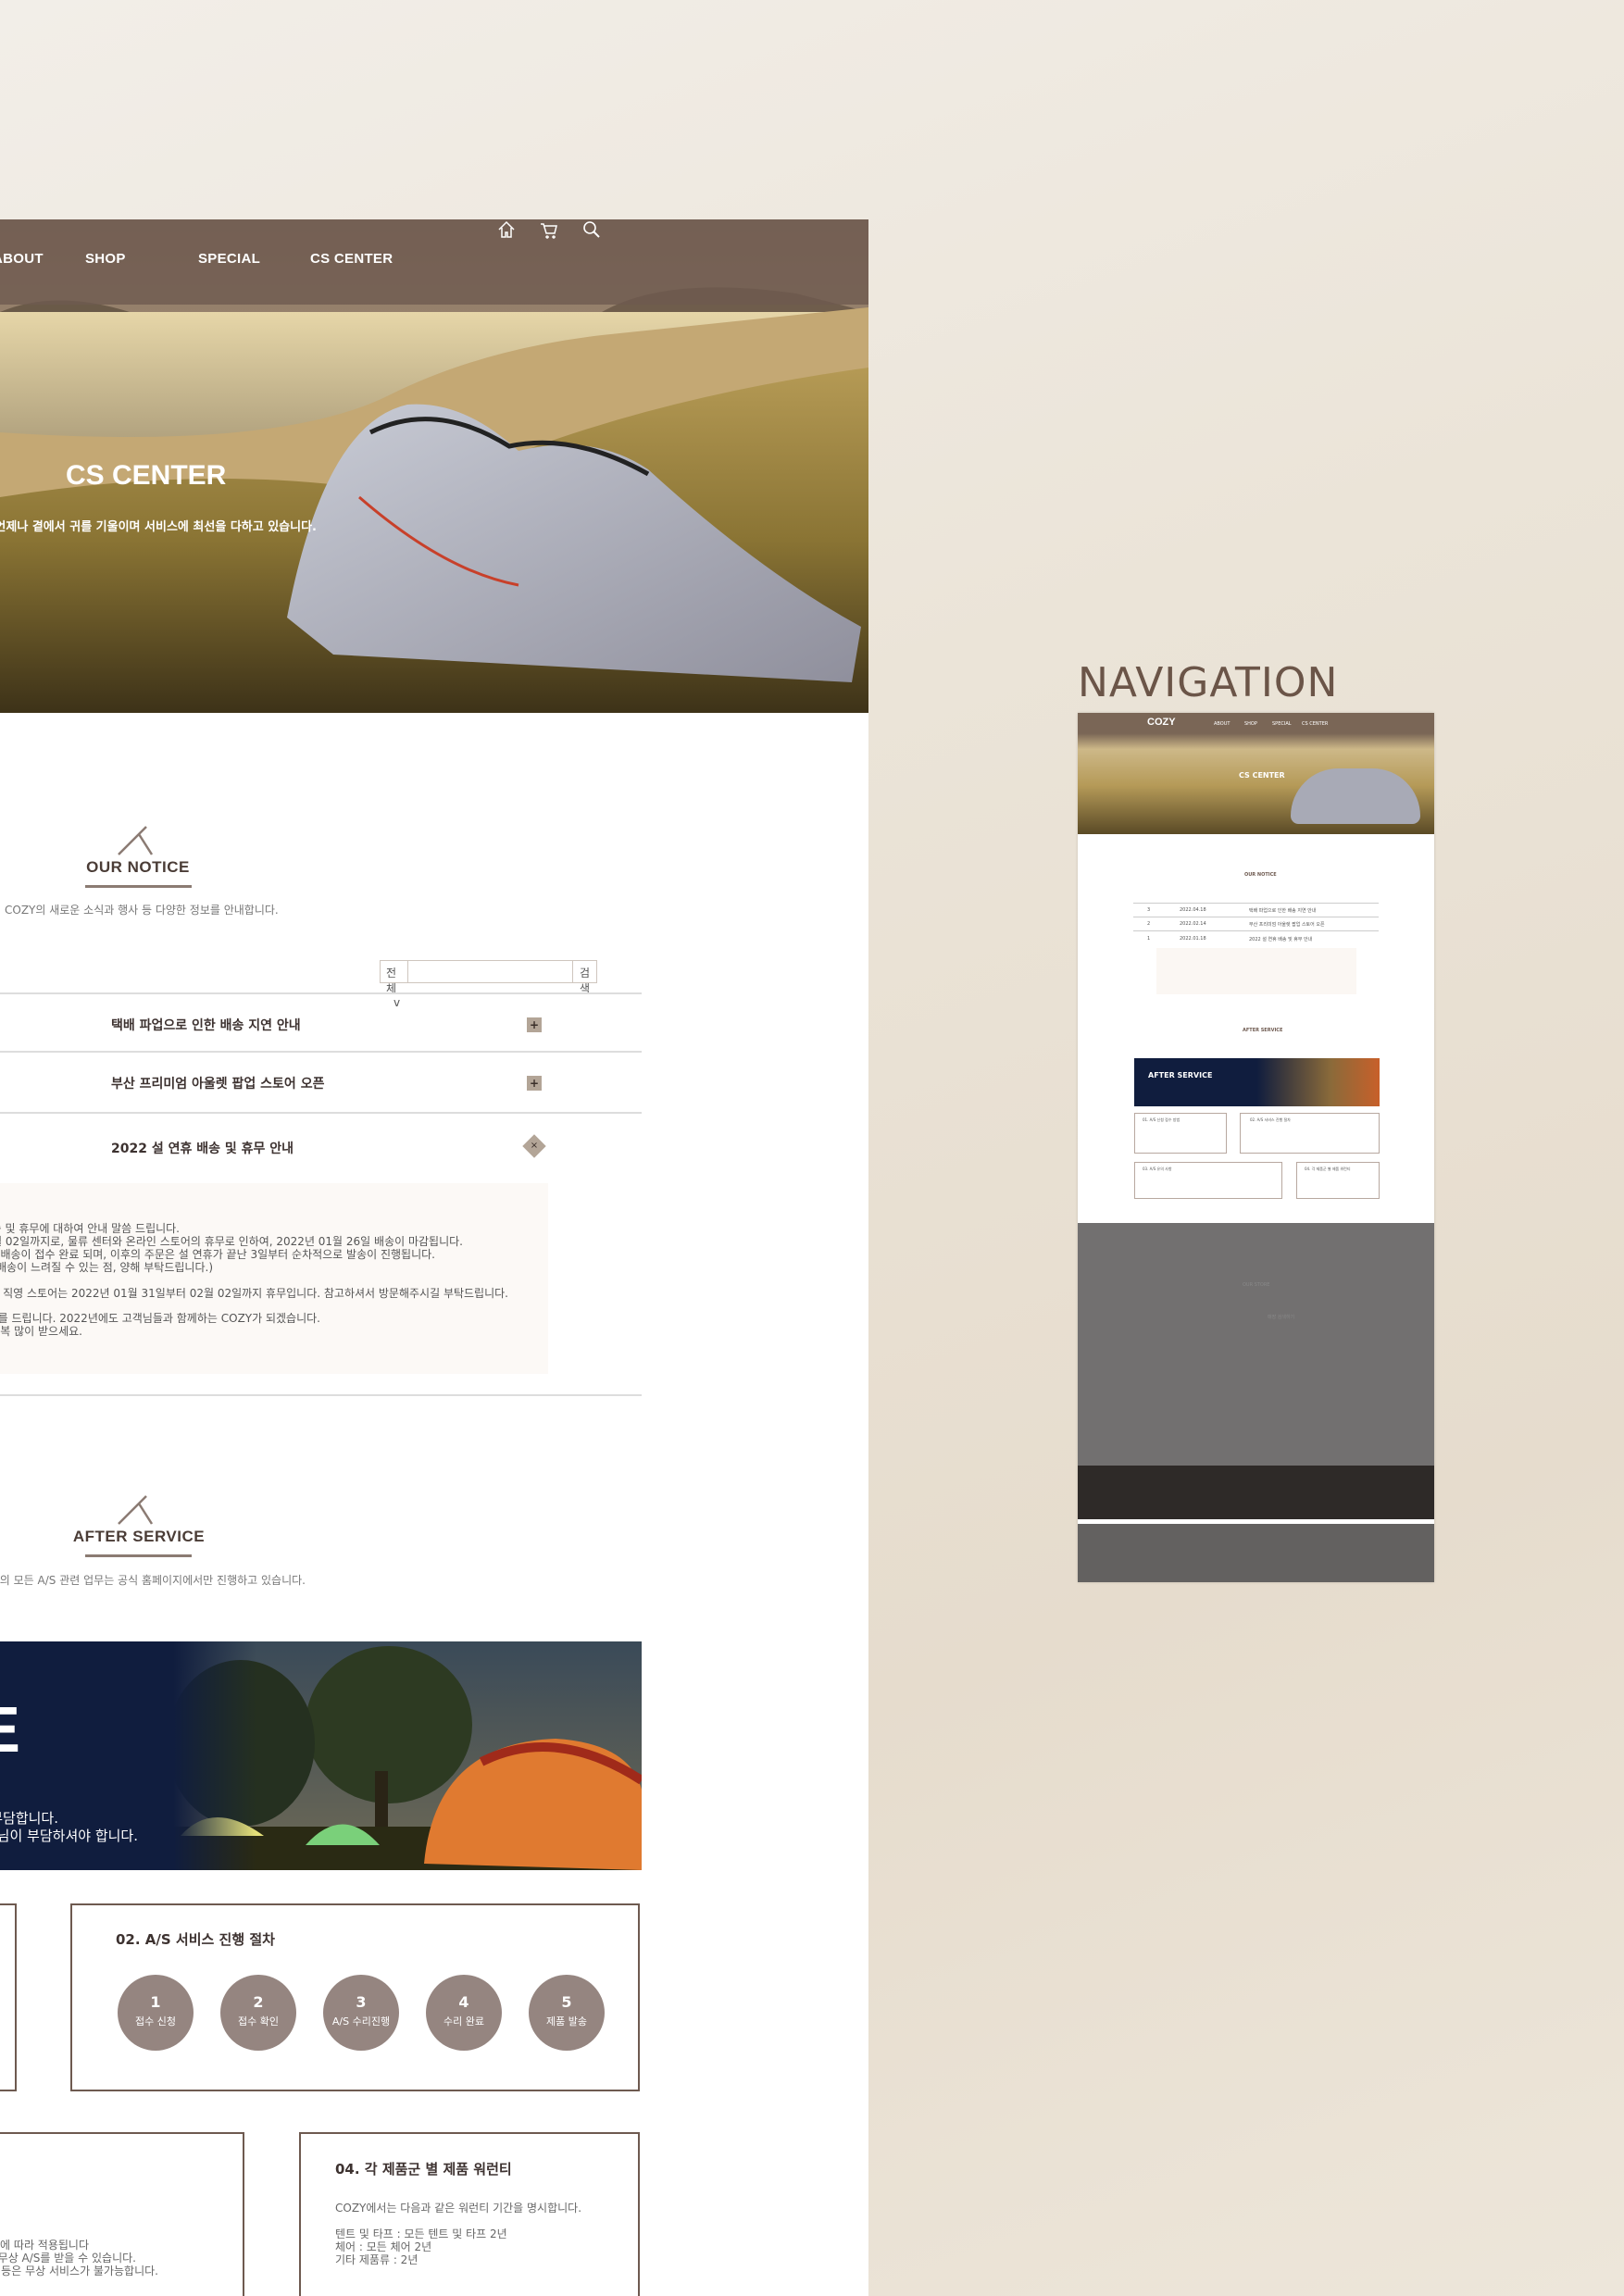  What do you see at coordinates (156, 2013) in the screenshot?
I see `process-step: 1 접수 신청` at bounding box center [156, 2013].